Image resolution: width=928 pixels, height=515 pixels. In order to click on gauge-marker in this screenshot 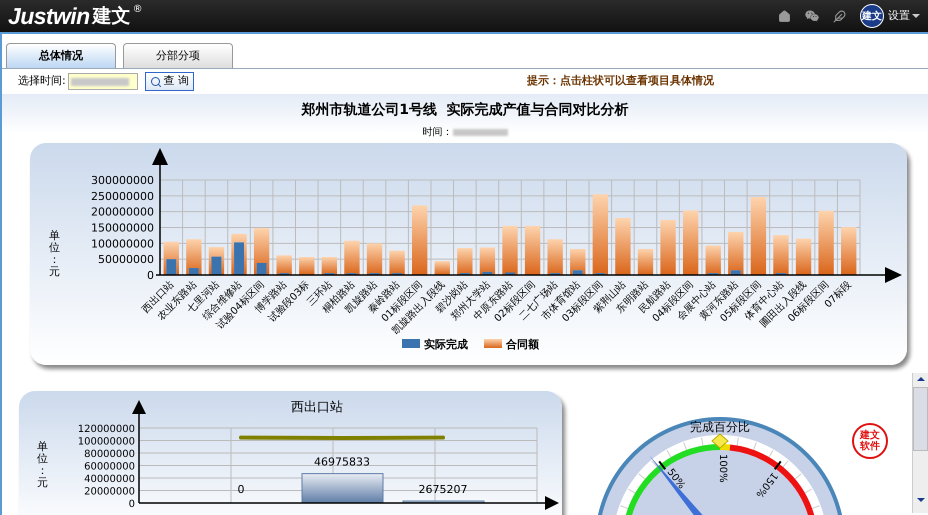, I will do `click(720, 441)`.